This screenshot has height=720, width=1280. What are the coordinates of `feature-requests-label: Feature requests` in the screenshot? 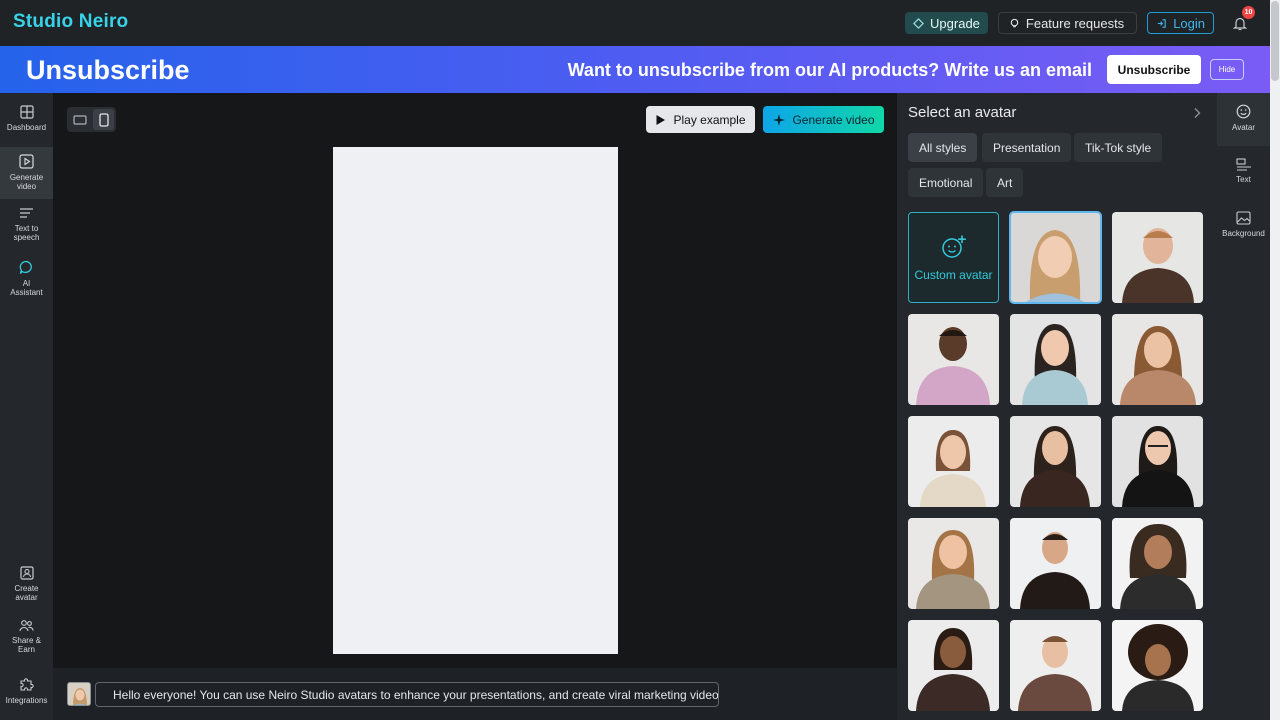 It's located at (1075, 23).